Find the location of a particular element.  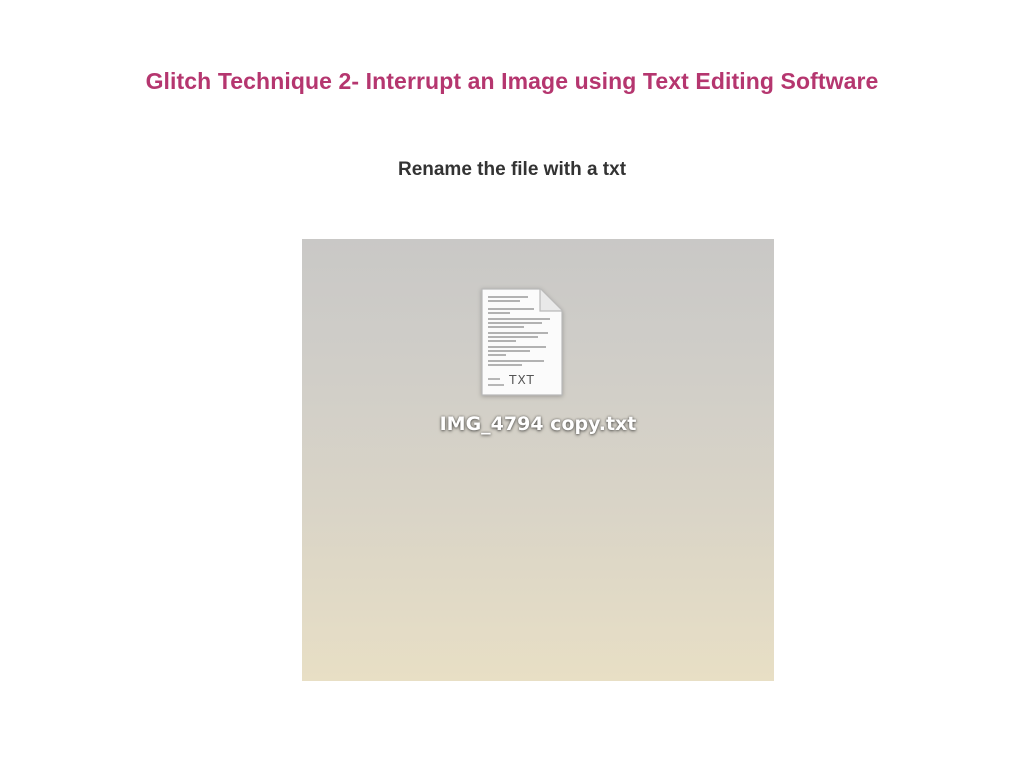

text-document-icon: TXT is located at coordinates (522, 342).